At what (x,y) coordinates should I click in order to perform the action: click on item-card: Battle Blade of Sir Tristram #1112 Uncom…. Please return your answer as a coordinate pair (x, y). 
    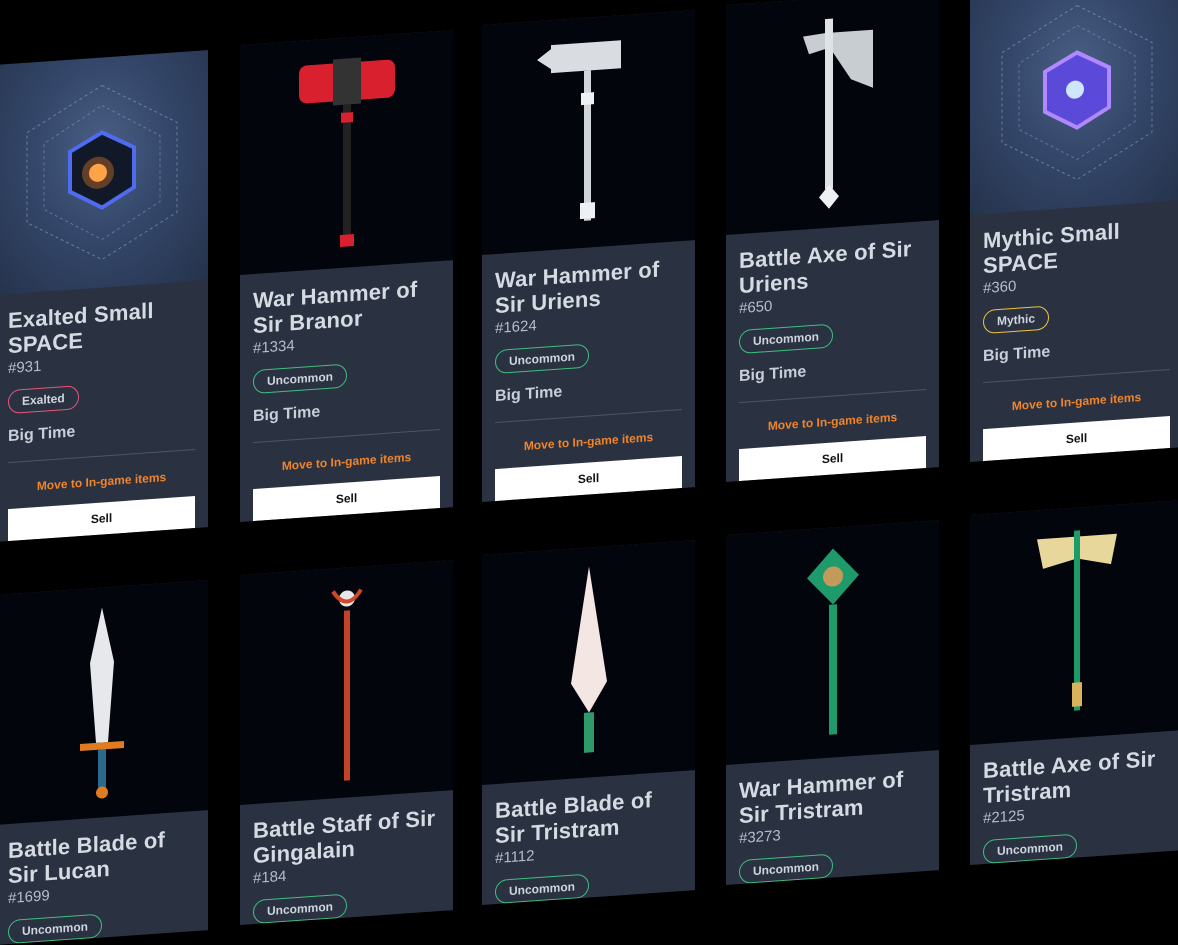
    Looking at the image, I should click on (588, 722).